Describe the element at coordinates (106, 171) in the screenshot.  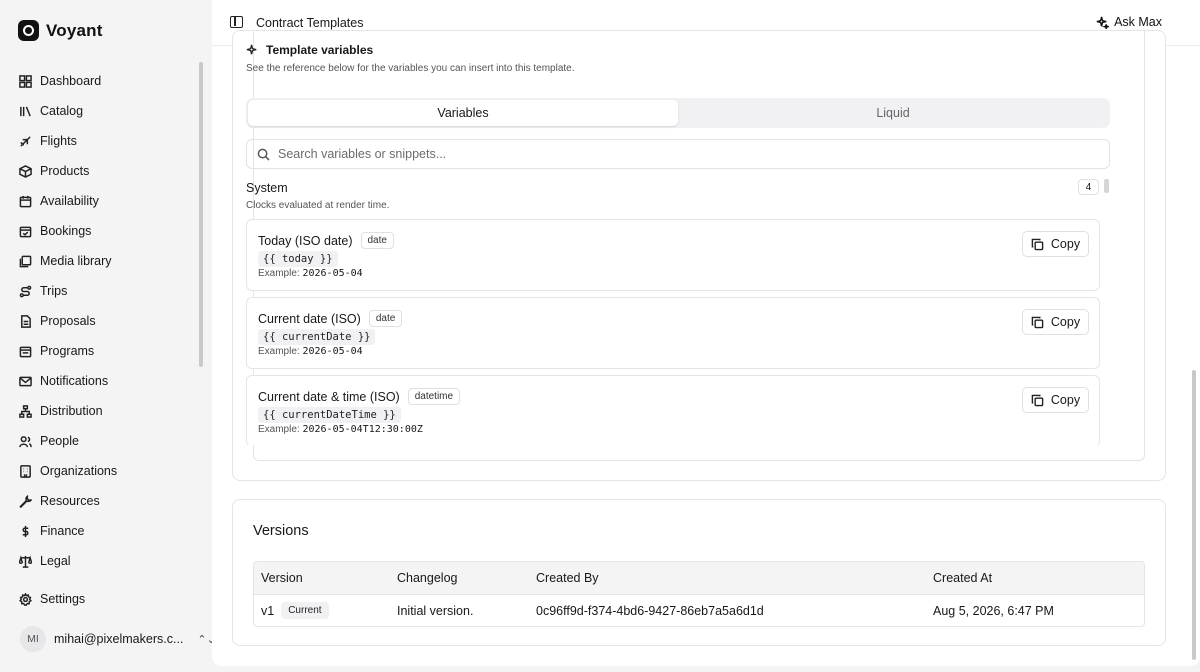
I see `sidebar-item-products: Products` at that location.